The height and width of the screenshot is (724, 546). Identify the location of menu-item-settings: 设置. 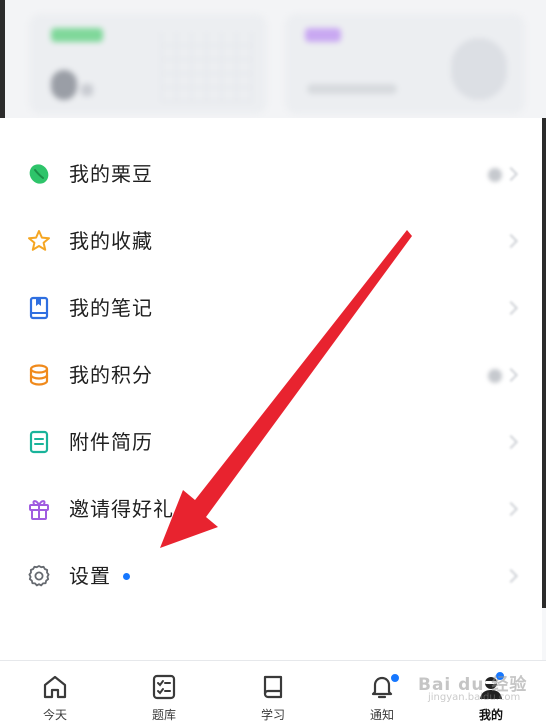
(271, 575).